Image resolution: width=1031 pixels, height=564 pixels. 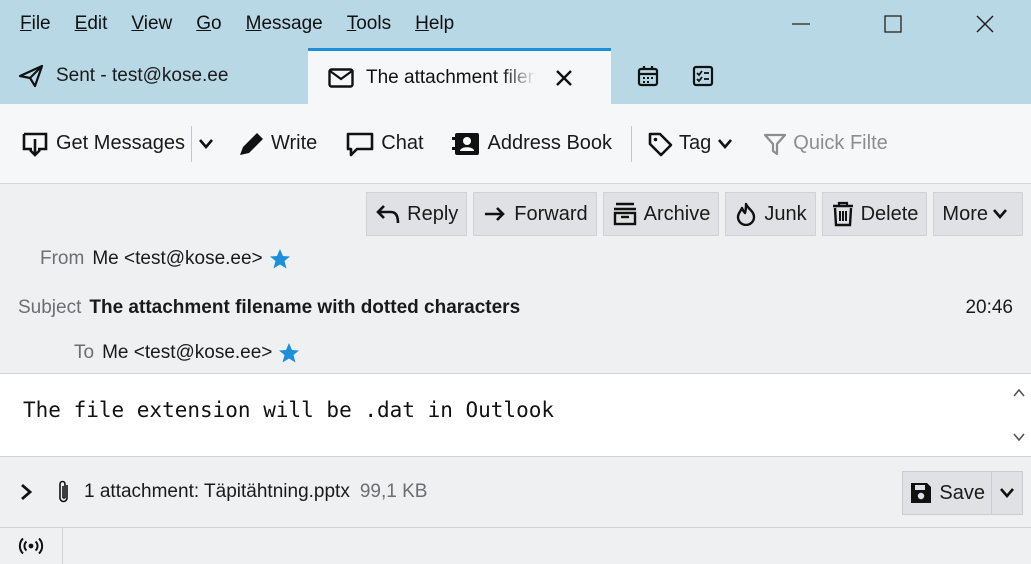 I want to click on menu-help-accesskey: H, so click(x=422, y=23).